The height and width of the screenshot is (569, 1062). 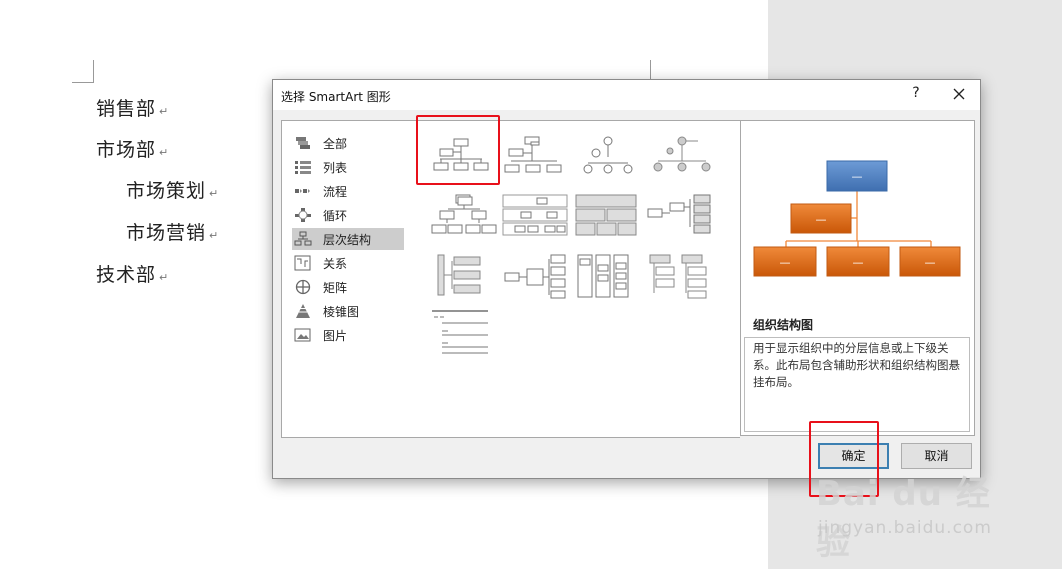 I want to click on layout-thumbnail-name-circle-hierarchy, so click(x=680, y=156).